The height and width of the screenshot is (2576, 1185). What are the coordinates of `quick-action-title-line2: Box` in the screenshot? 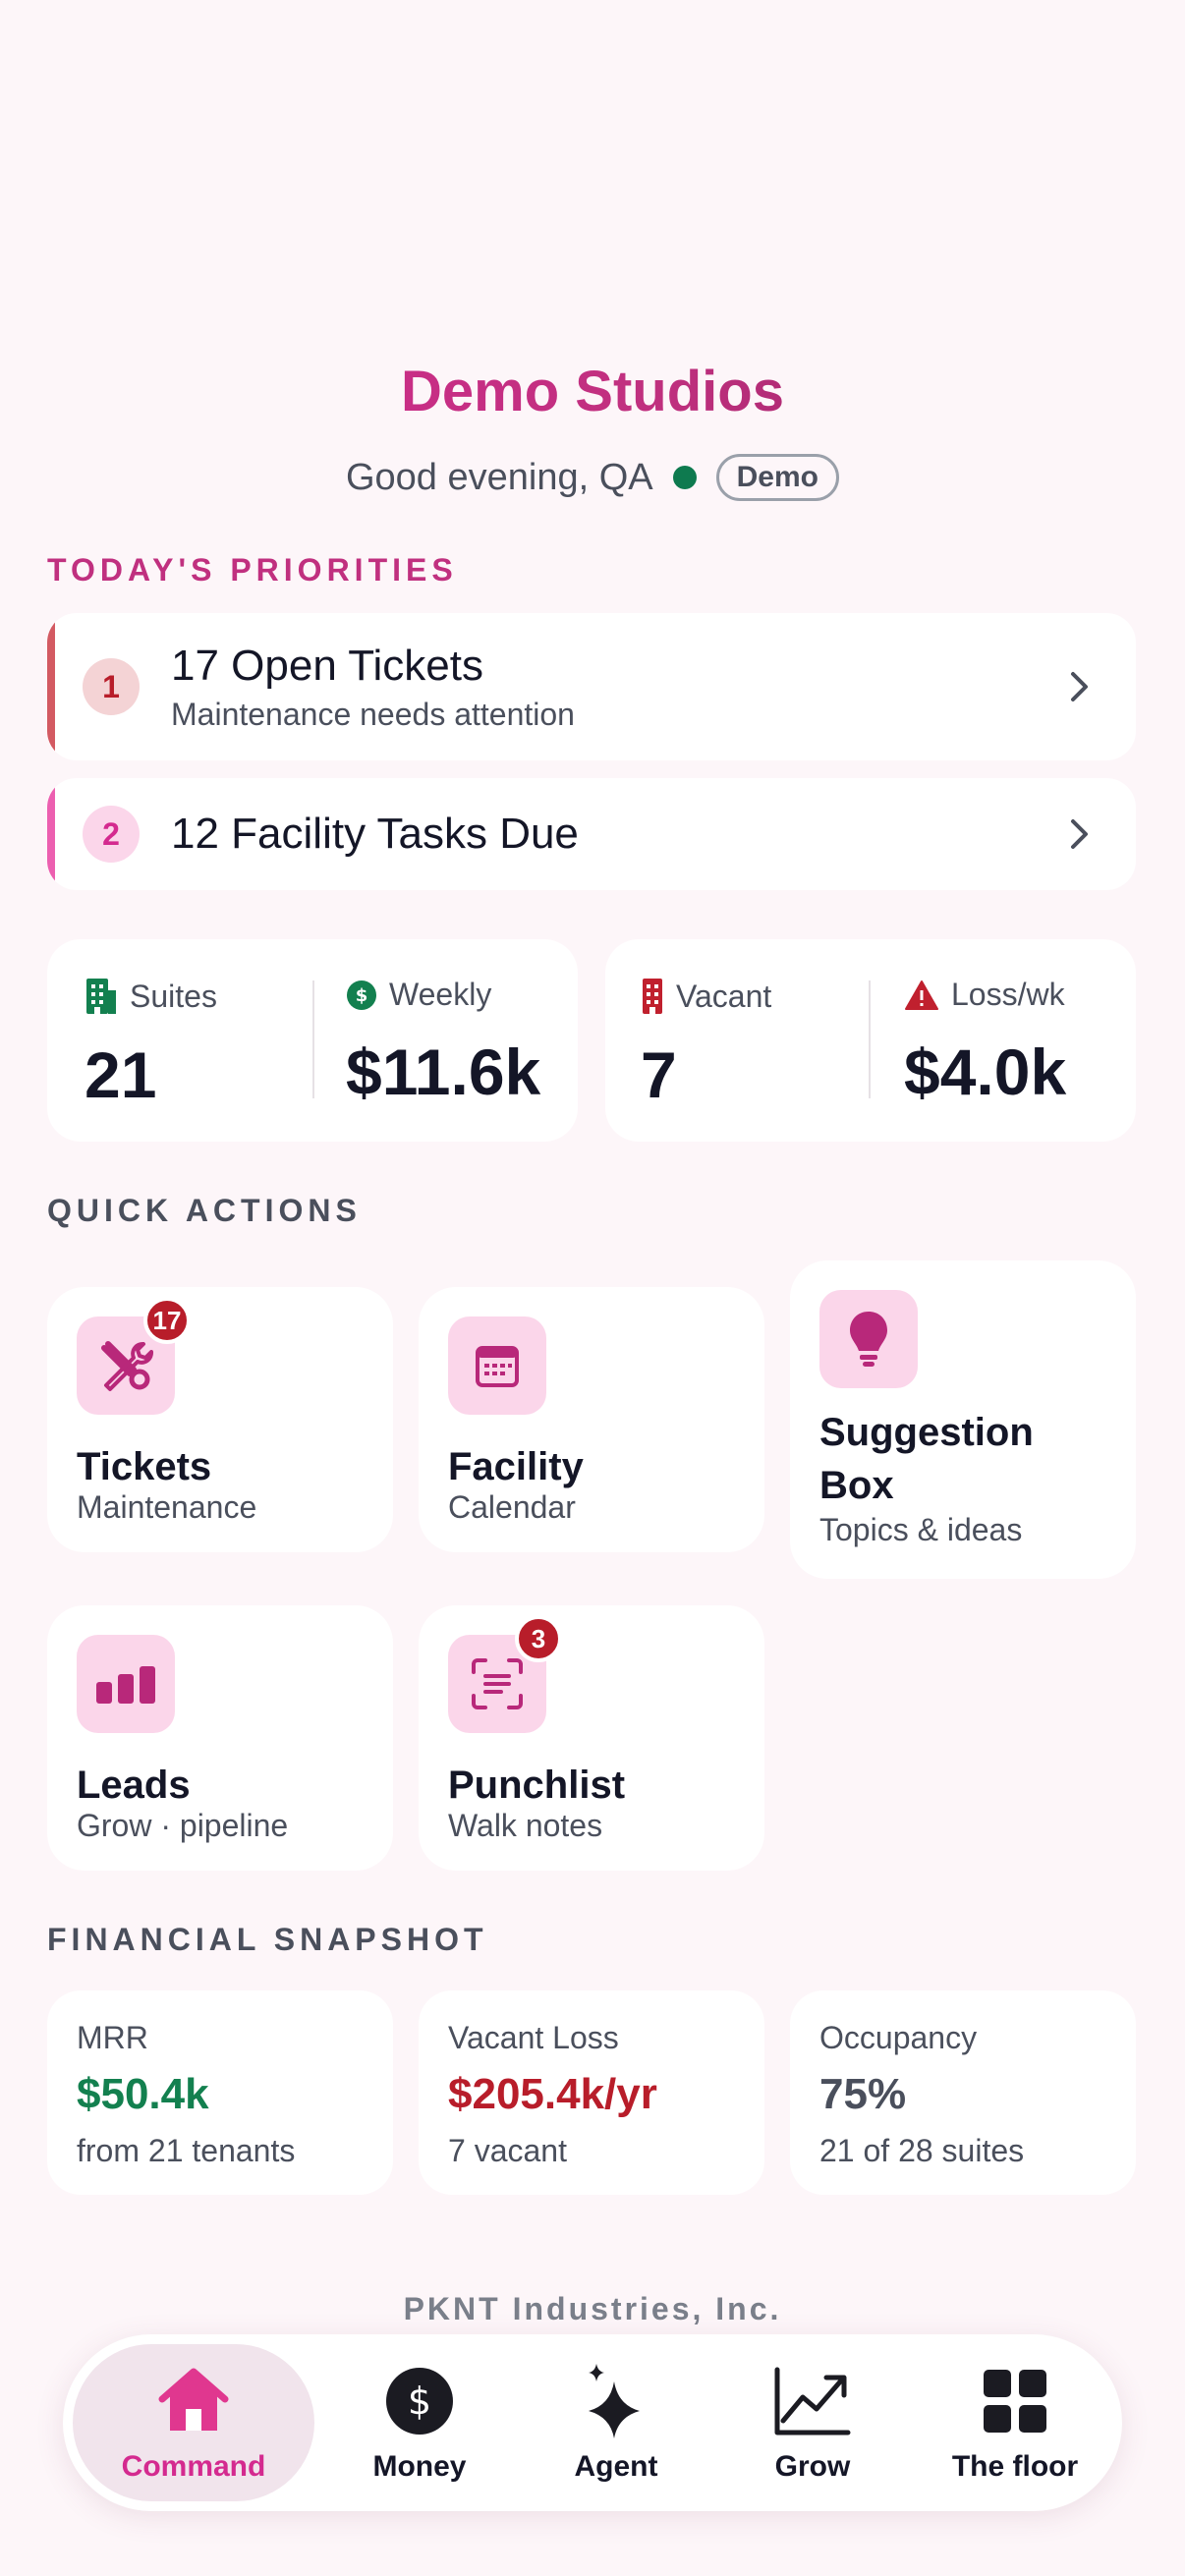 It's located at (857, 1485).